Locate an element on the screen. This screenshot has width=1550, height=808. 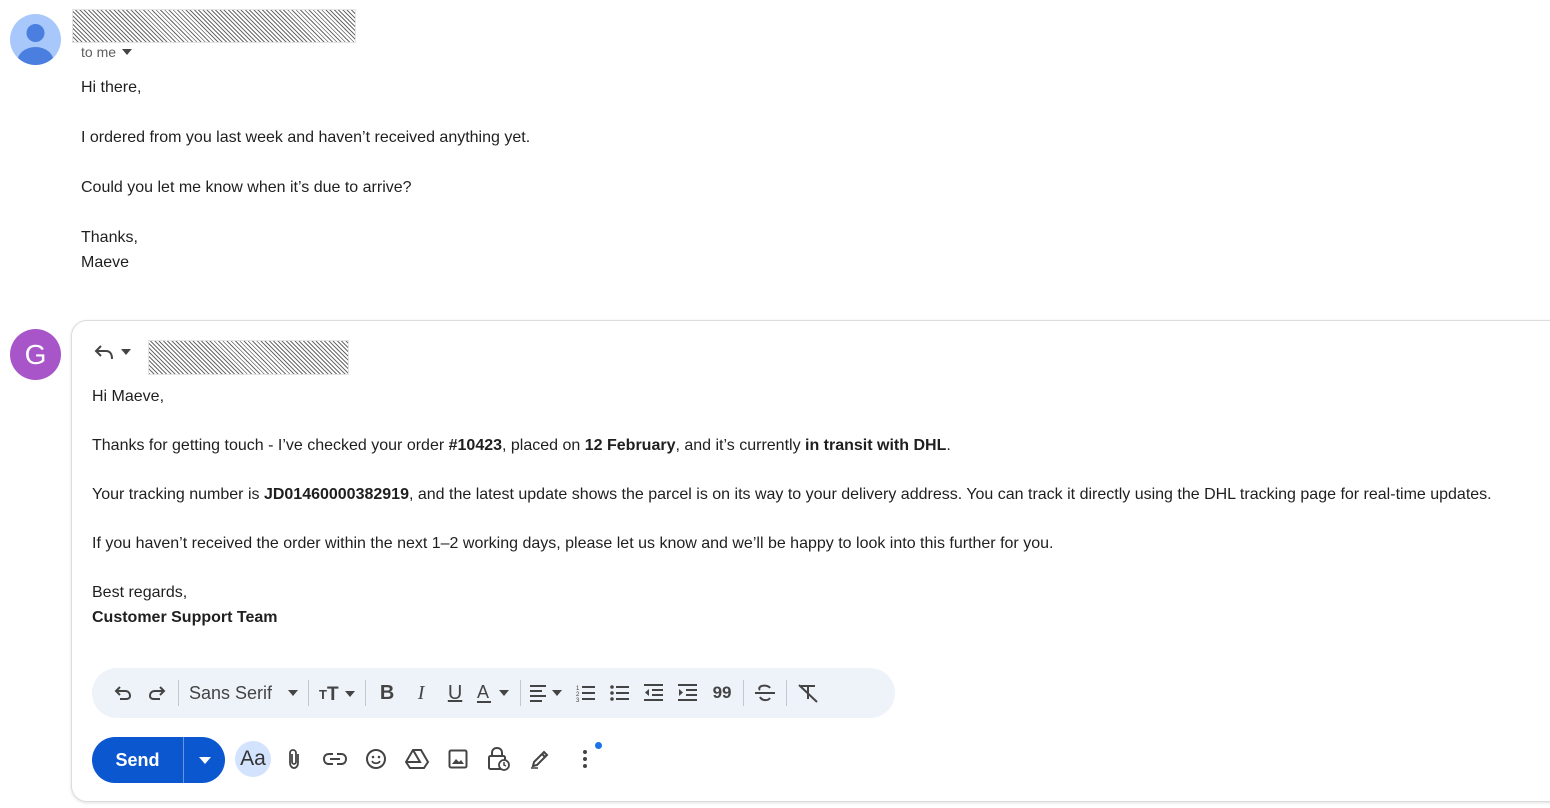
compose-tools is located at coordinates (439, 759).